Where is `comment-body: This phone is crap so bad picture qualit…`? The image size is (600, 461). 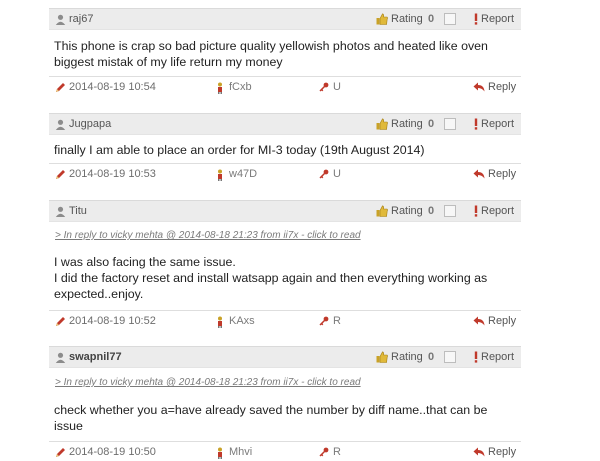 comment-body: This phone is crap so bad picture qualit… is located at coordinates (285, 54).